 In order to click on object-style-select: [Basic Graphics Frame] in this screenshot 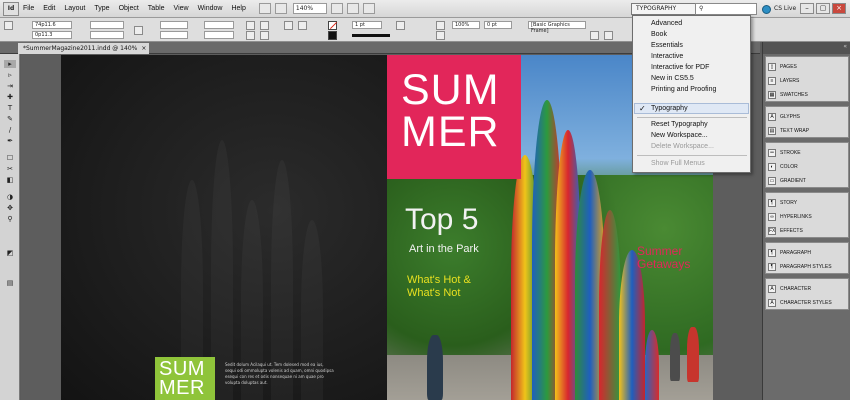, I will do `click(557, 27)`.